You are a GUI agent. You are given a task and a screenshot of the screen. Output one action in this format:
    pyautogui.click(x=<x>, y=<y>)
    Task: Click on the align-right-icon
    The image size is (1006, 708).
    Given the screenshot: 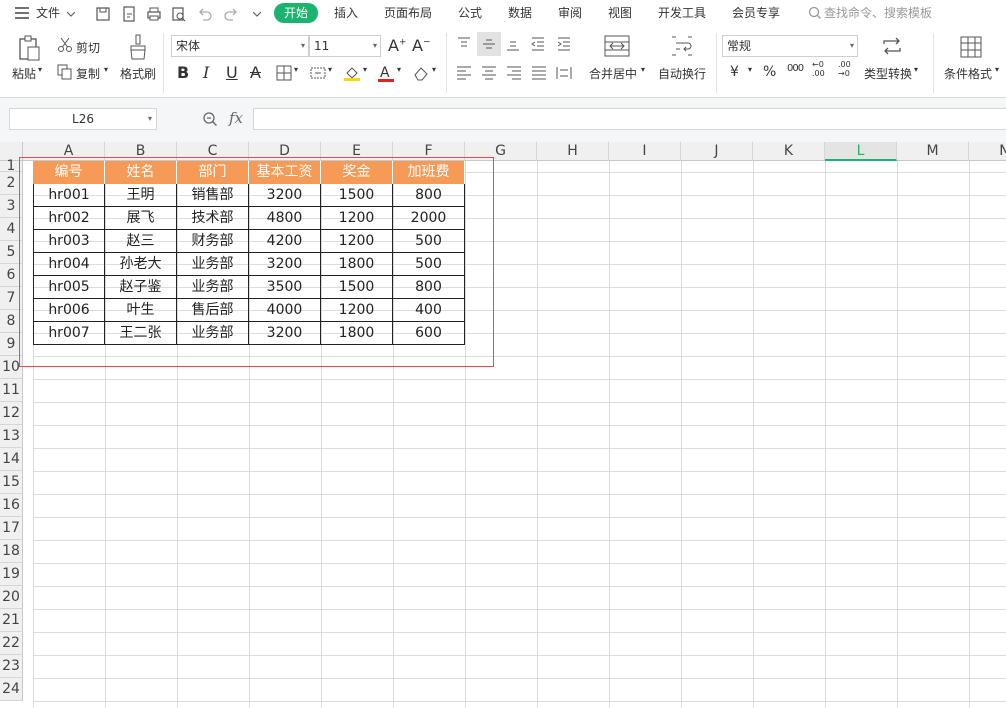 What is the action you would take?
    pyautogui.click(x=514, y=73)
    